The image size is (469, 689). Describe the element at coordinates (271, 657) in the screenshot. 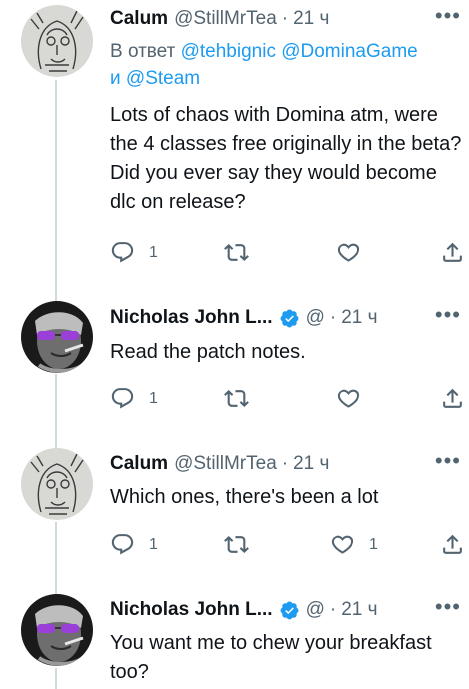

I see `tweet-text: You want me to chew your breakfast too?` at that location.